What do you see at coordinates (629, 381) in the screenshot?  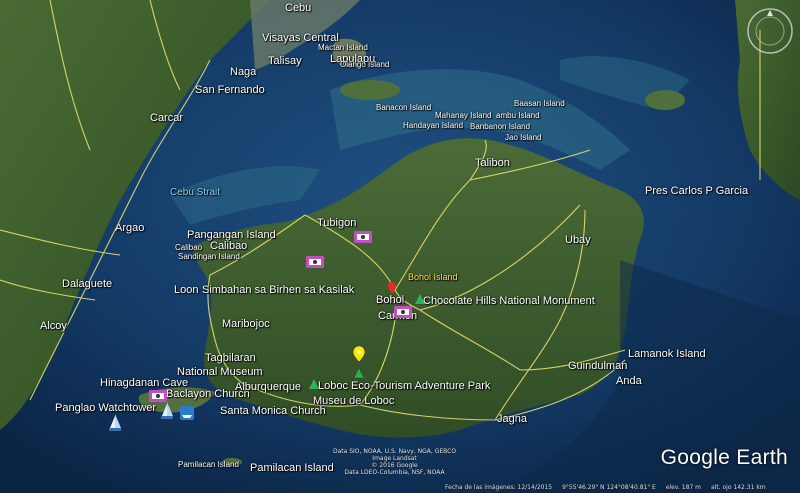 I see `label-anda: Anda` at bounding box center [629, 381].